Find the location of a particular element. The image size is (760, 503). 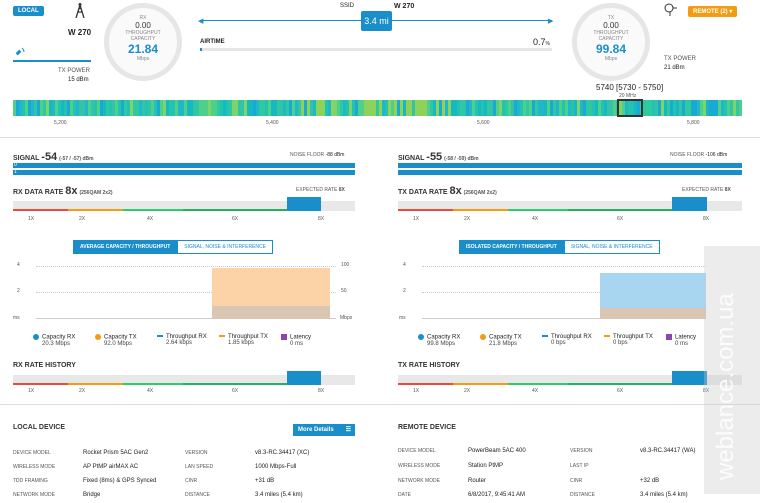

remote-last-ip: LAST IP is located at coordinates (579, 466).